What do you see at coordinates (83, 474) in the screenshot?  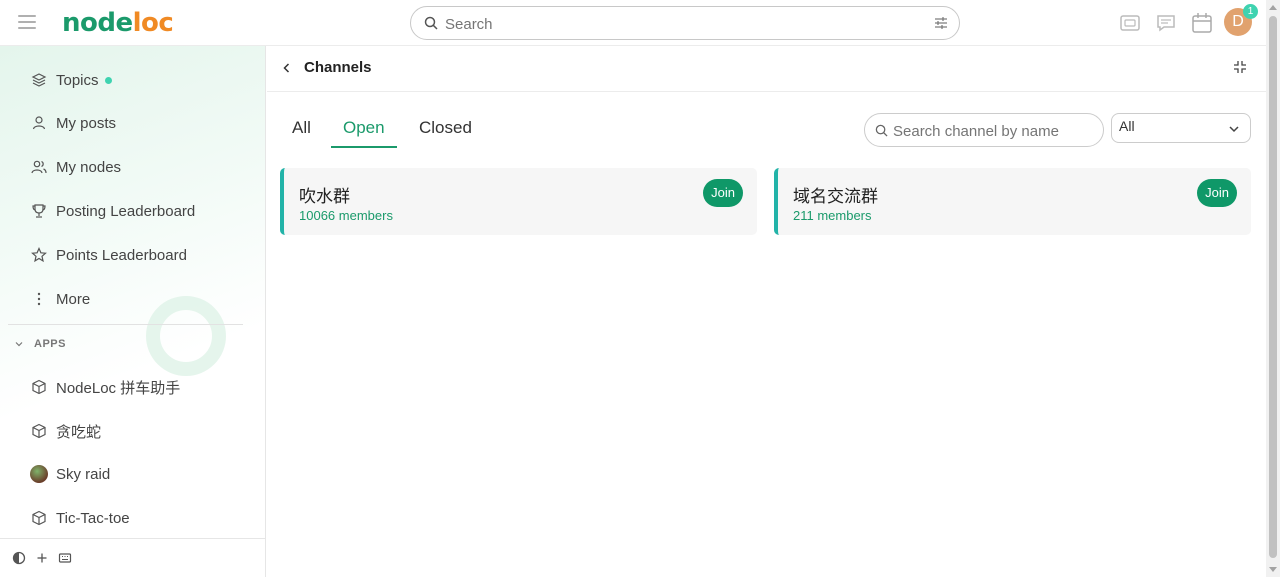 I see `sidebar-item-label: Sky raid` at bounding box center [83, 474].